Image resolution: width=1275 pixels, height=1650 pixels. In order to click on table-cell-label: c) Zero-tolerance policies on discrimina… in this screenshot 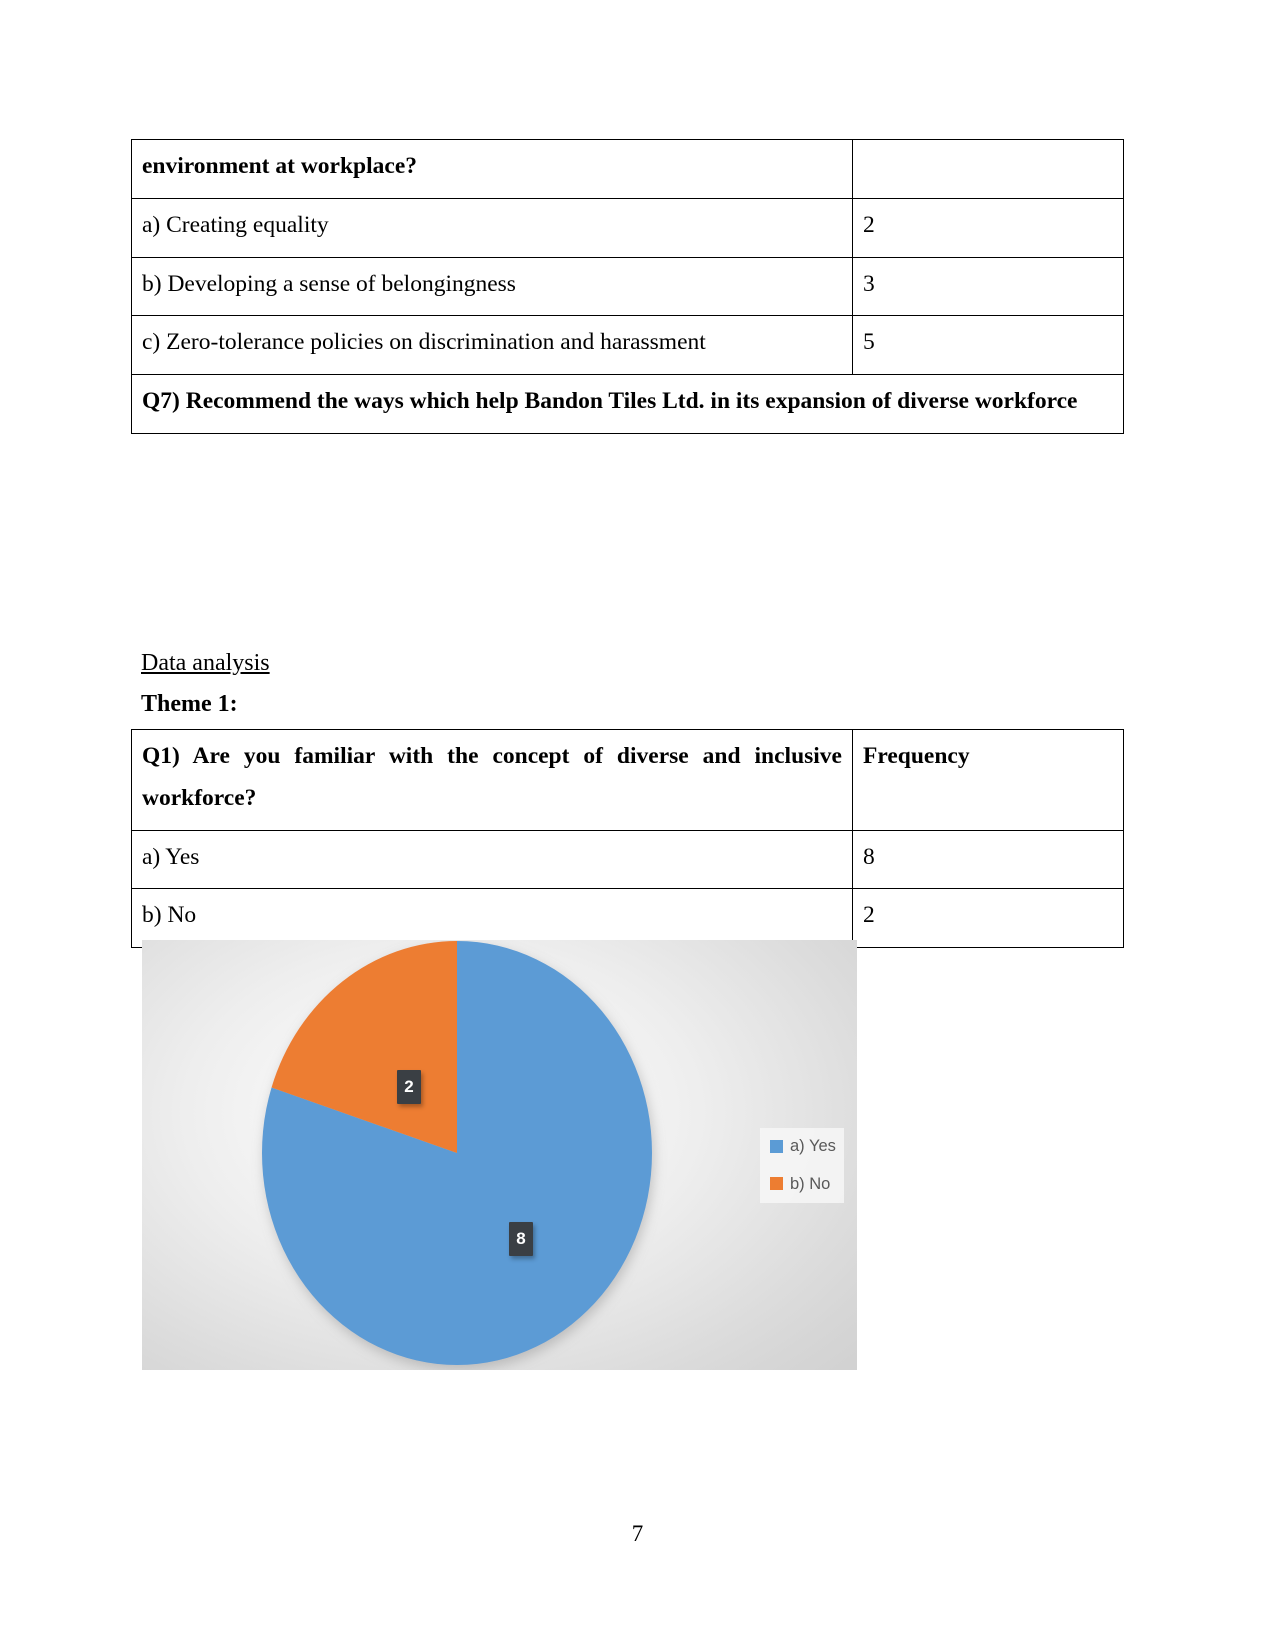, I will do `click(492, 345)`.